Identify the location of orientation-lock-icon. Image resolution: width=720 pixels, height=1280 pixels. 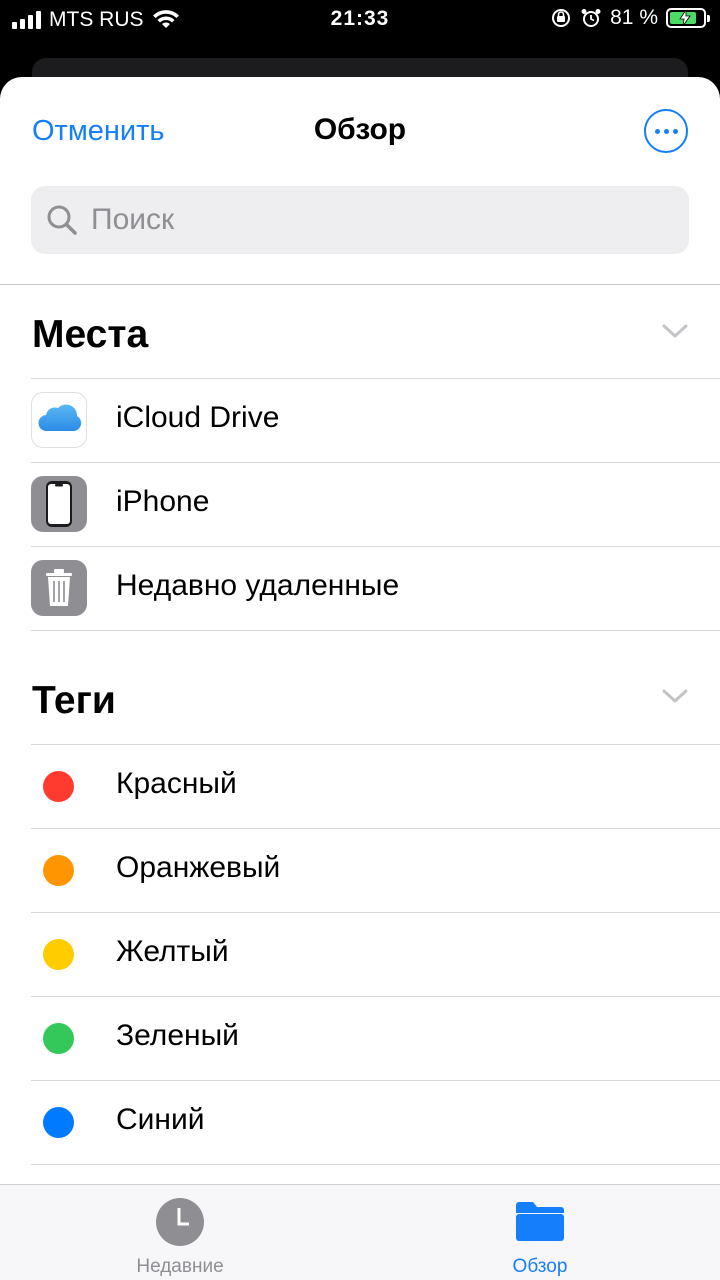
(561, 18).